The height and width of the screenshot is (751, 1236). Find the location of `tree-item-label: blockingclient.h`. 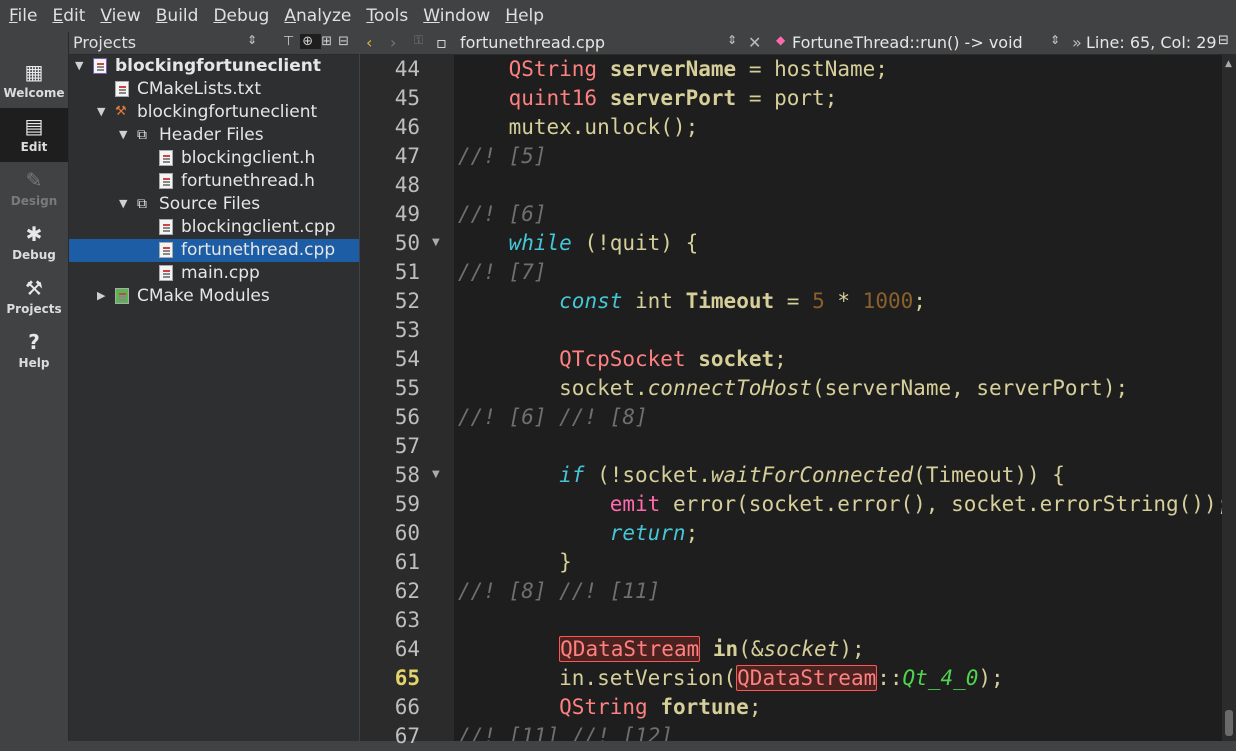

tree-item-label: blockingclient.h is located at coordinates (248, 158).